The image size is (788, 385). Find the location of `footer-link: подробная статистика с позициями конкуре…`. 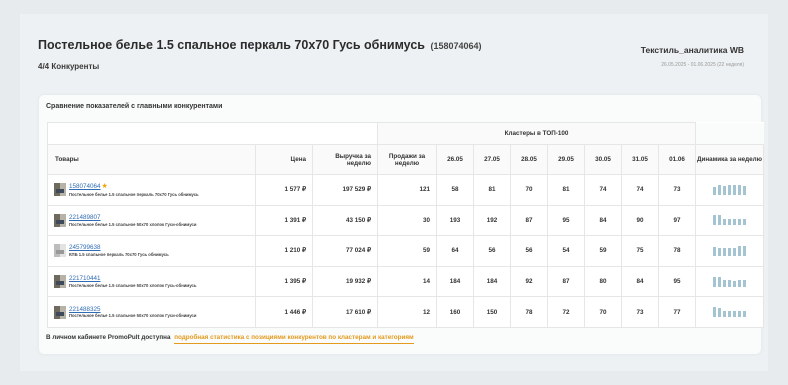

footer-link: подробная статистика с позициями конкуре… is located at coordinates (294, 339).